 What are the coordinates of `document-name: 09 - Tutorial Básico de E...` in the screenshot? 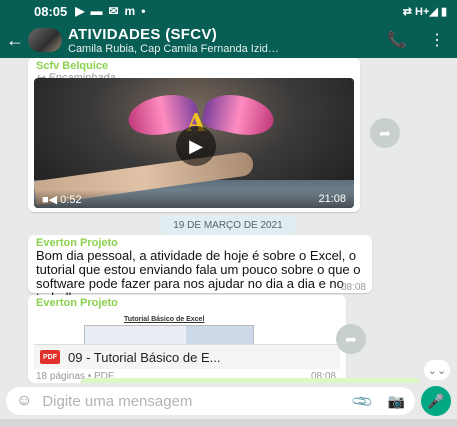 It's located at (144, 357).